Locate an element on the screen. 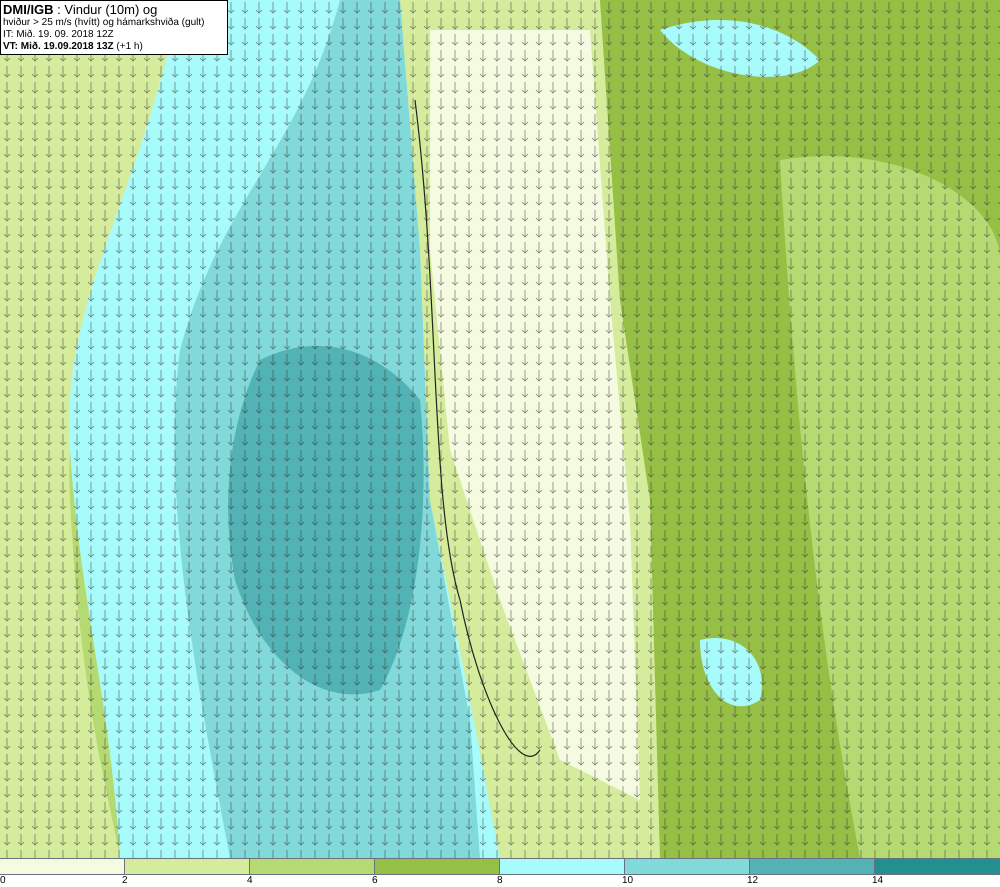 The width and height of the screenshot is (1000, 887). scale-tick-label: 12 is located at coordinates (752, 881).